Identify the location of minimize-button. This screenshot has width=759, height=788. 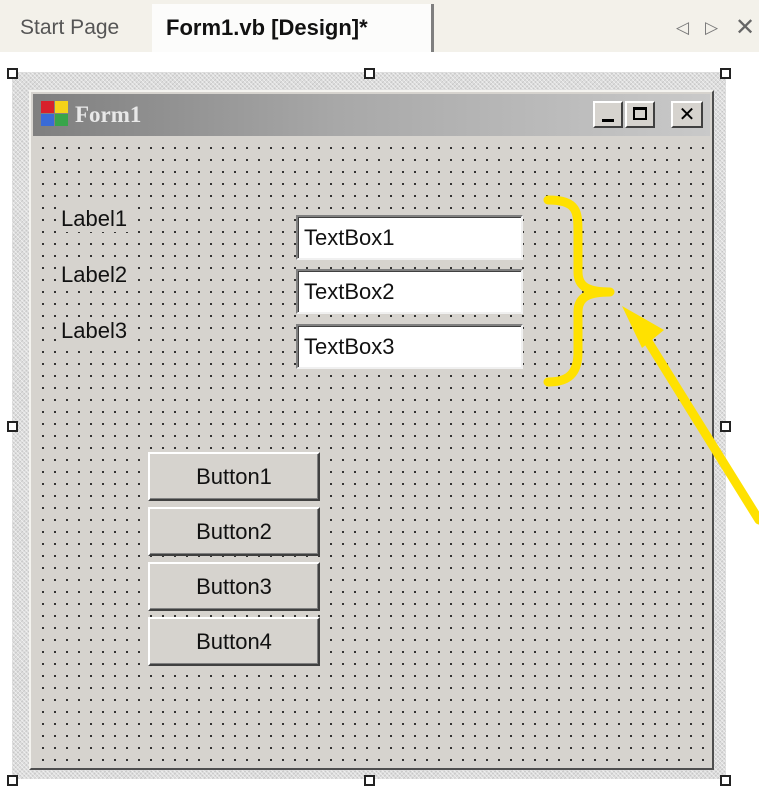
(608, 114).